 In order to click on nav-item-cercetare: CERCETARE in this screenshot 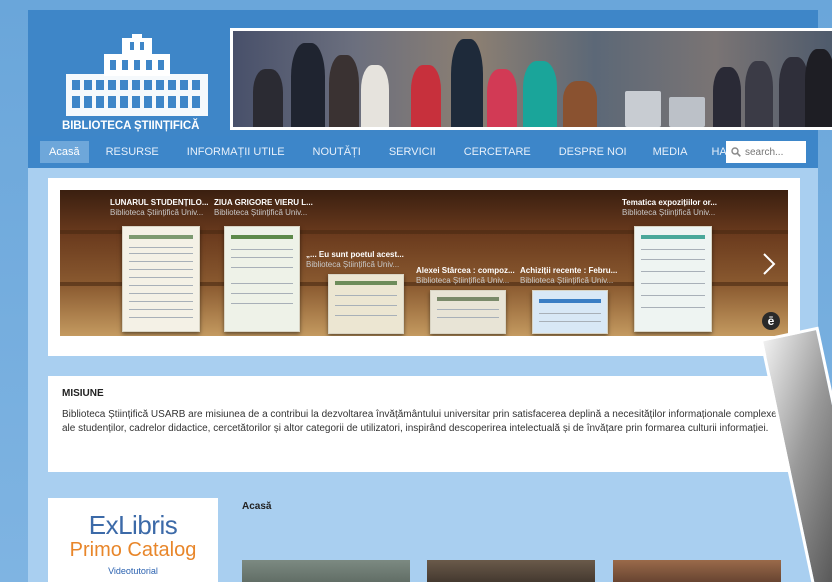, I will do `click(497, 152)`.